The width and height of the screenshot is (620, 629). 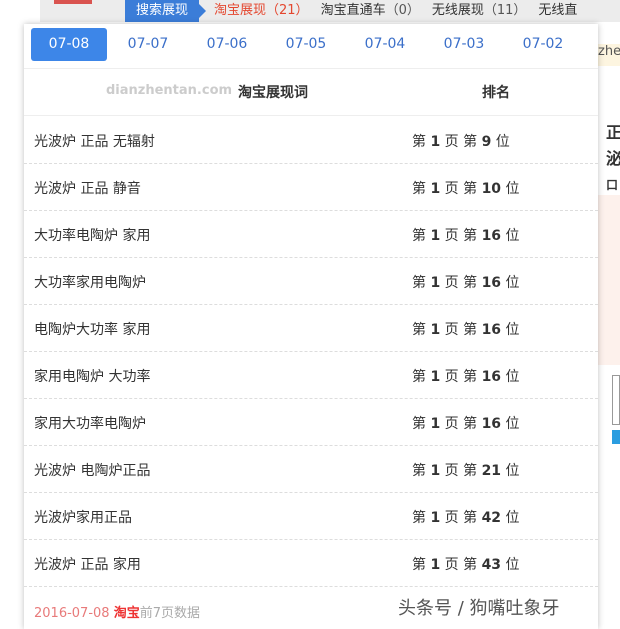 I want to click on keyword: 家用电陶炉 大功率, so click(x=92, y=377).